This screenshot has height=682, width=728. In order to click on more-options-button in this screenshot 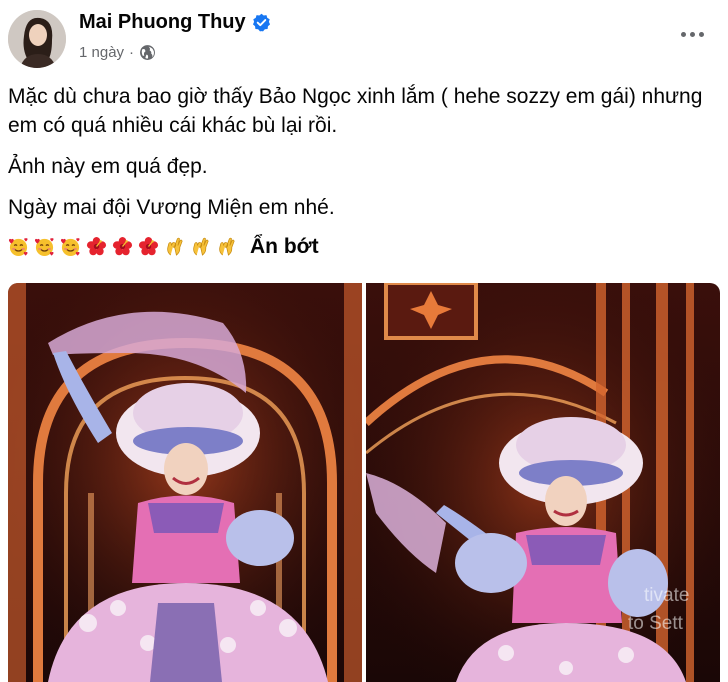, I will do `click(692, 34)`.